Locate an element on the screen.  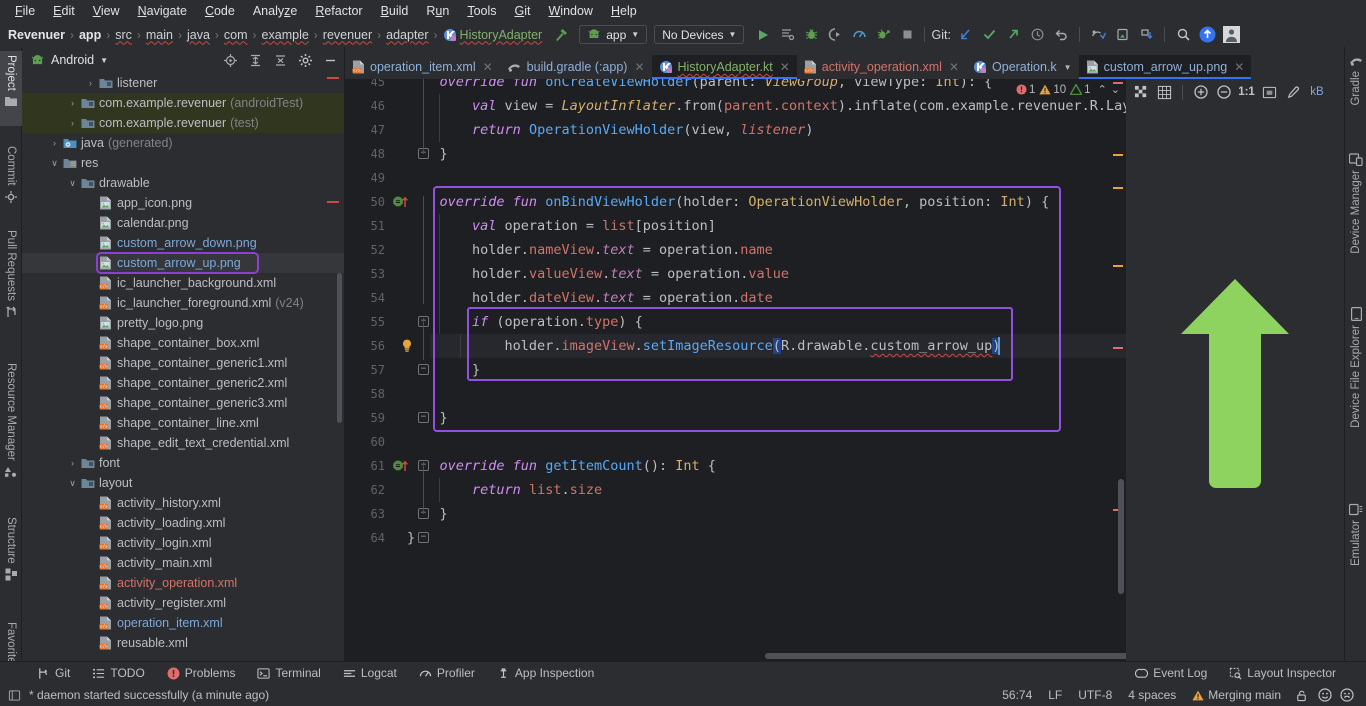
tree-item-shape-container-generic1-xml: </> shape_container_generic1.xml is located at coordinates (183, 363).